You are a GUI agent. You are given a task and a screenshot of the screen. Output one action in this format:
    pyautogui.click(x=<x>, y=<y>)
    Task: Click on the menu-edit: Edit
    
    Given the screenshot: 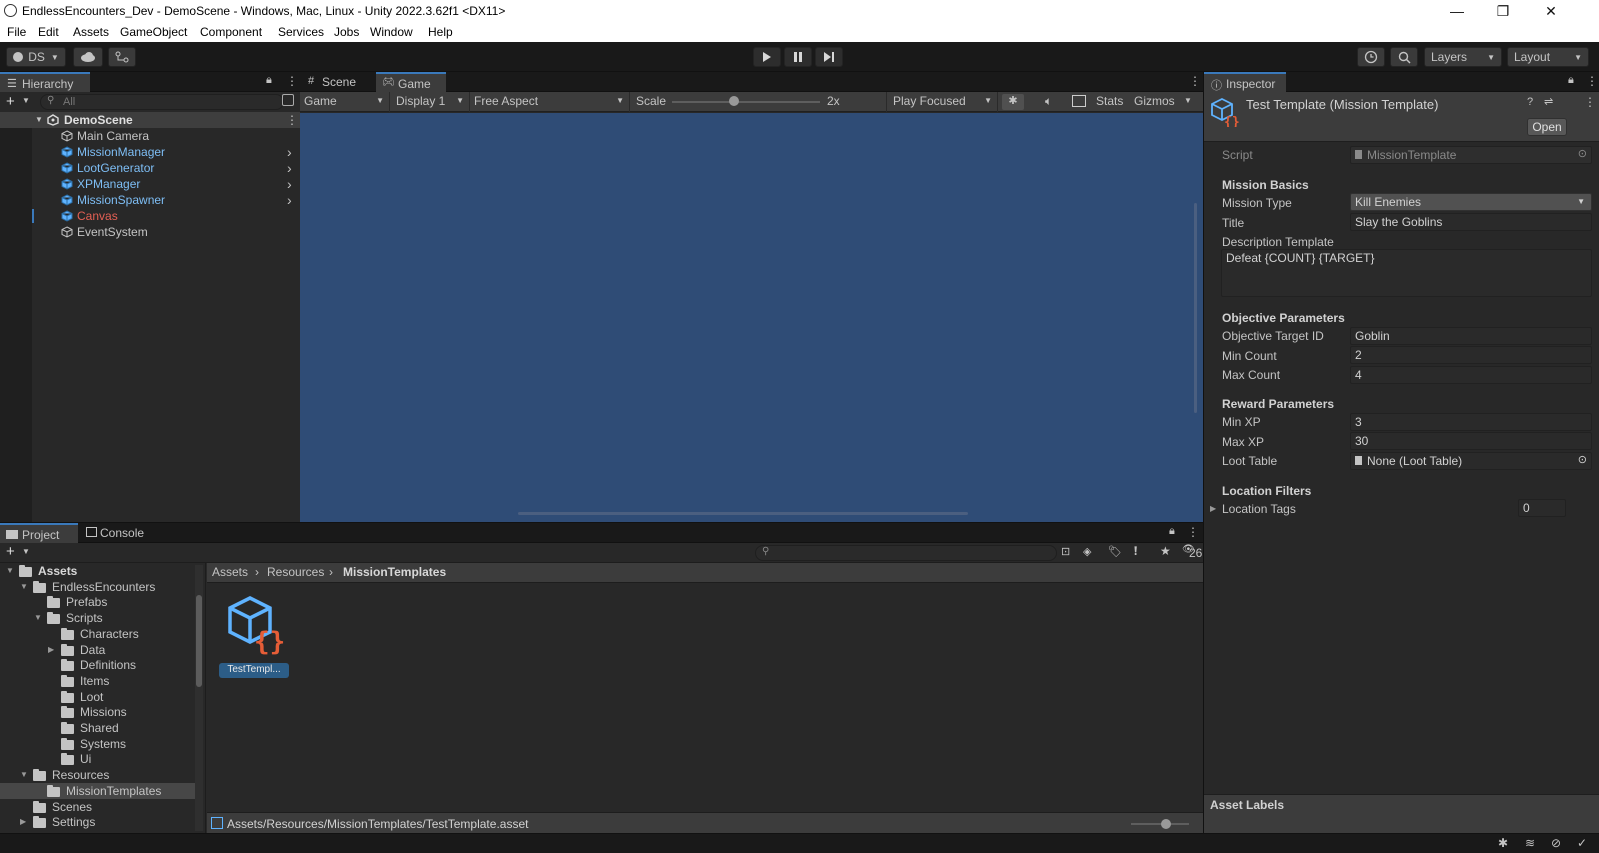 What is the action you would take?
    pyautogui.click(x=48, y=32)
    